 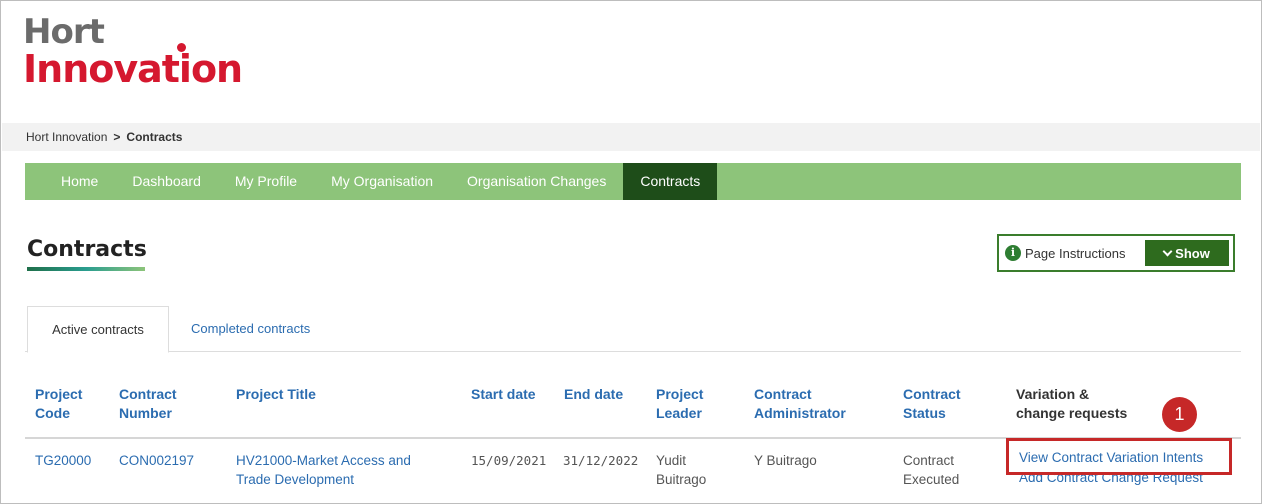 I want to click on header-line: Code, so click(x=52, y=413).